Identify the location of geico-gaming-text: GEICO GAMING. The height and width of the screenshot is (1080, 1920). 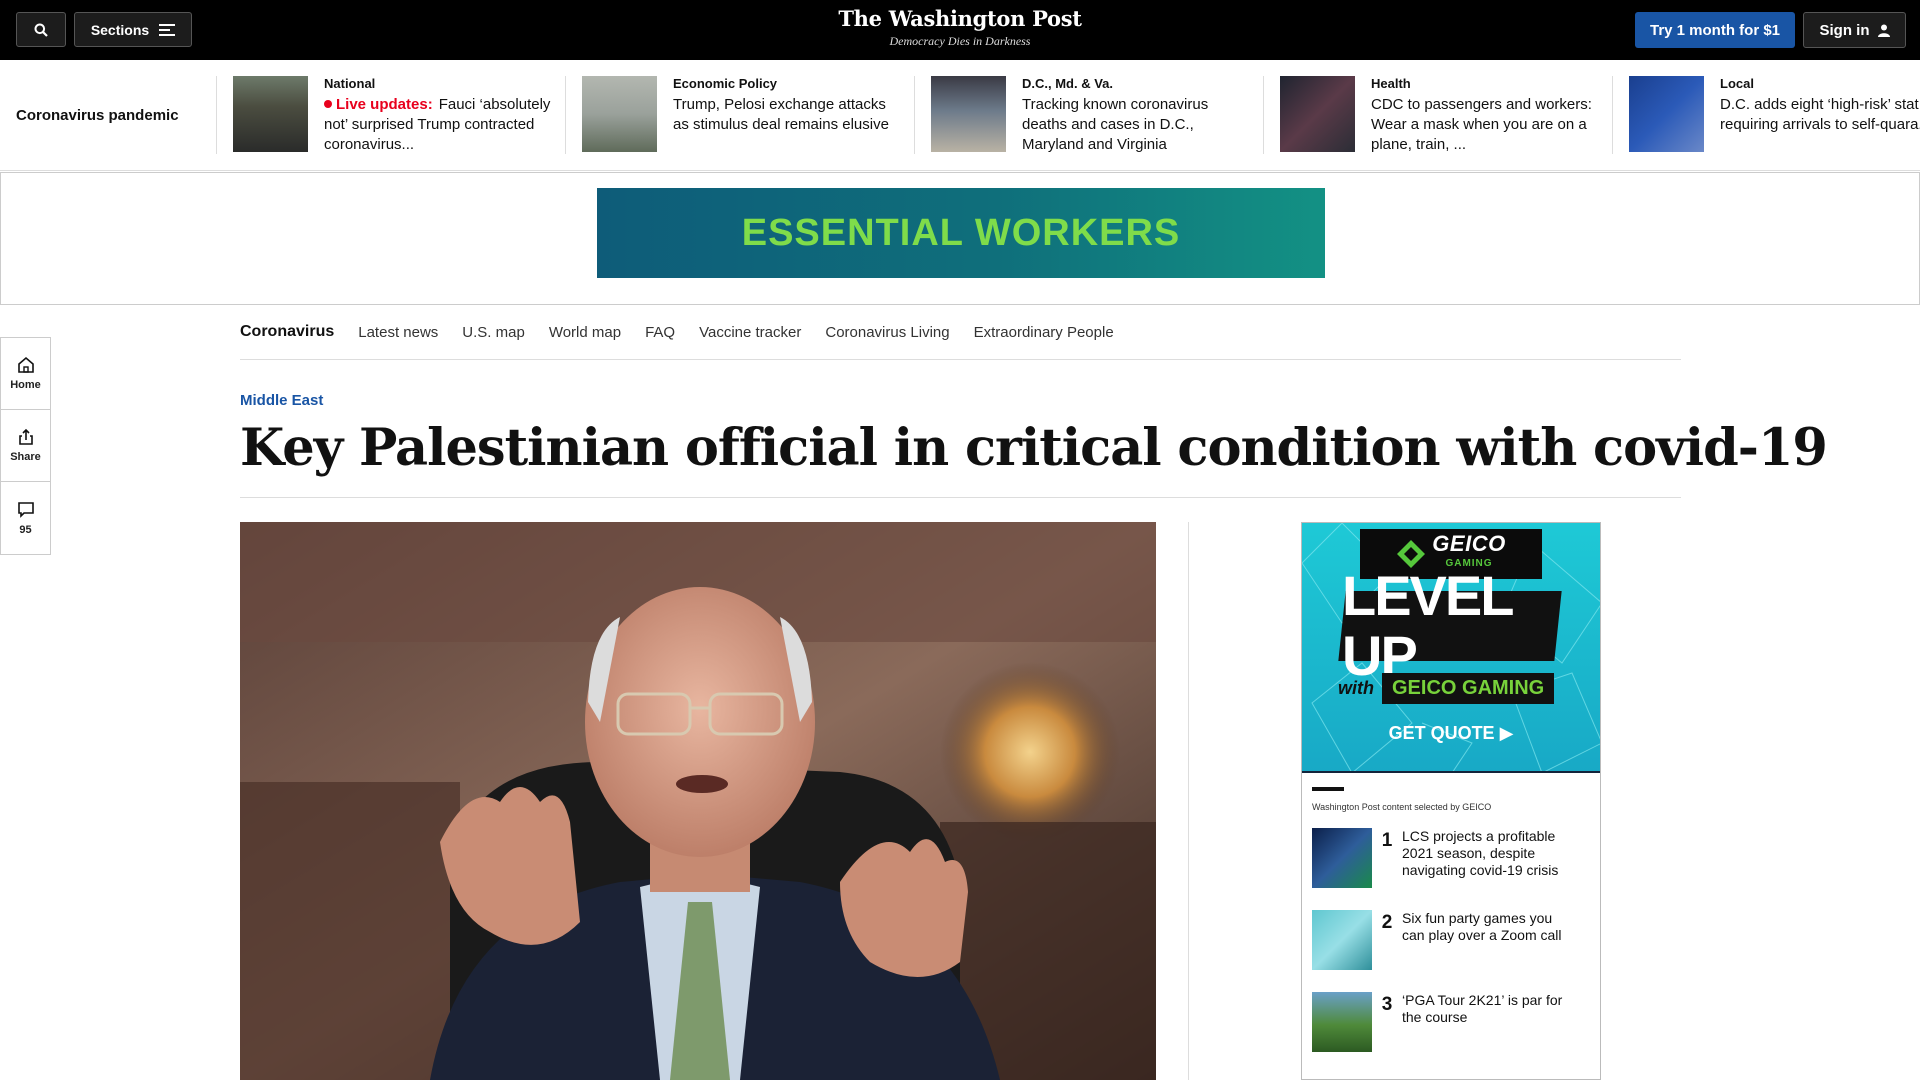
(1468, 688).